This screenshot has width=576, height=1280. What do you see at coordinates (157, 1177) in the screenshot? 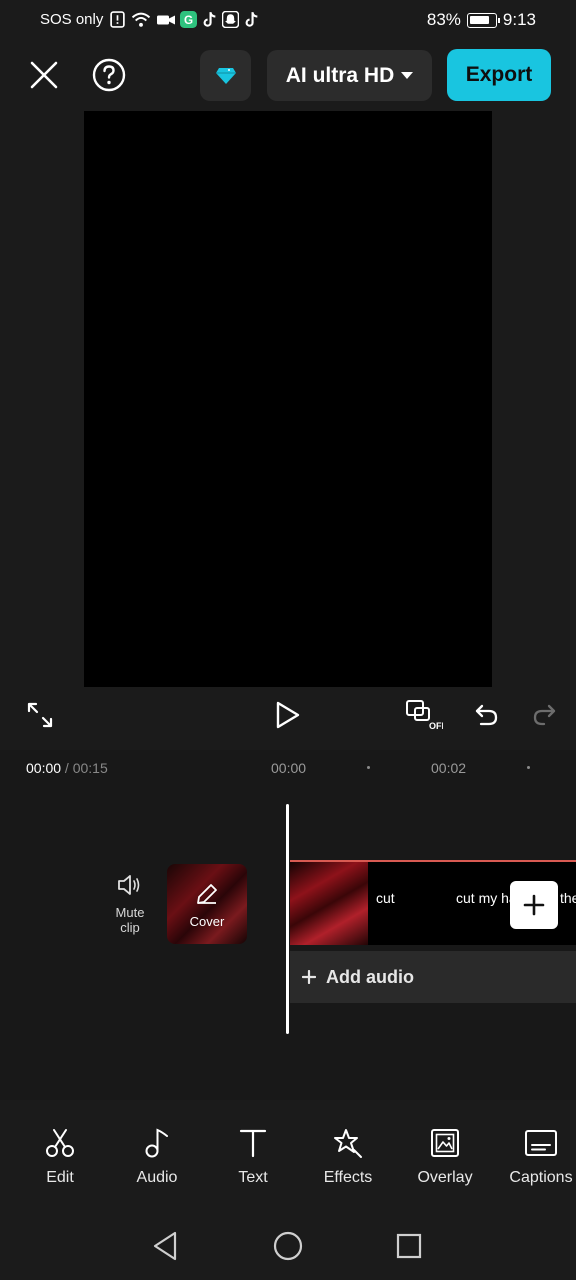
I see `tool-label: Audio` at bounding box center [157, 1177].